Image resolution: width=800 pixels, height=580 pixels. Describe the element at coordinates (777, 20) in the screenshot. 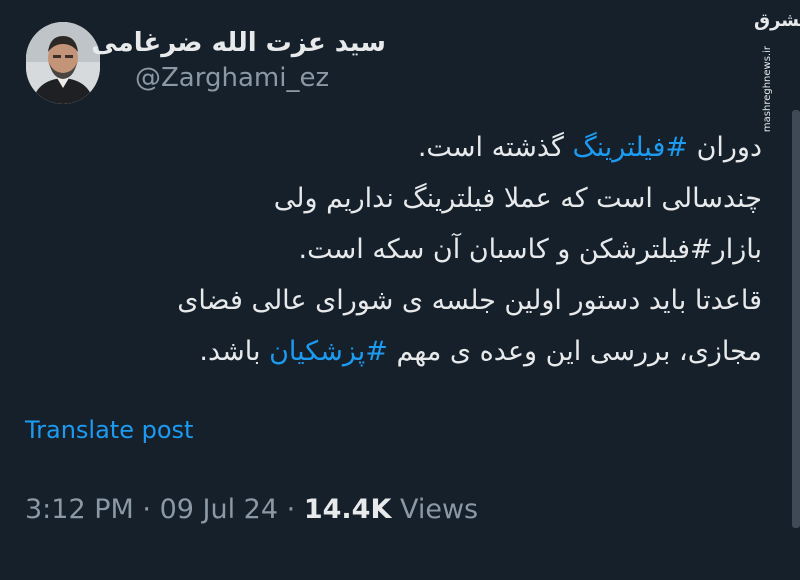

I see `watermark-logo: مشرق` at that location.